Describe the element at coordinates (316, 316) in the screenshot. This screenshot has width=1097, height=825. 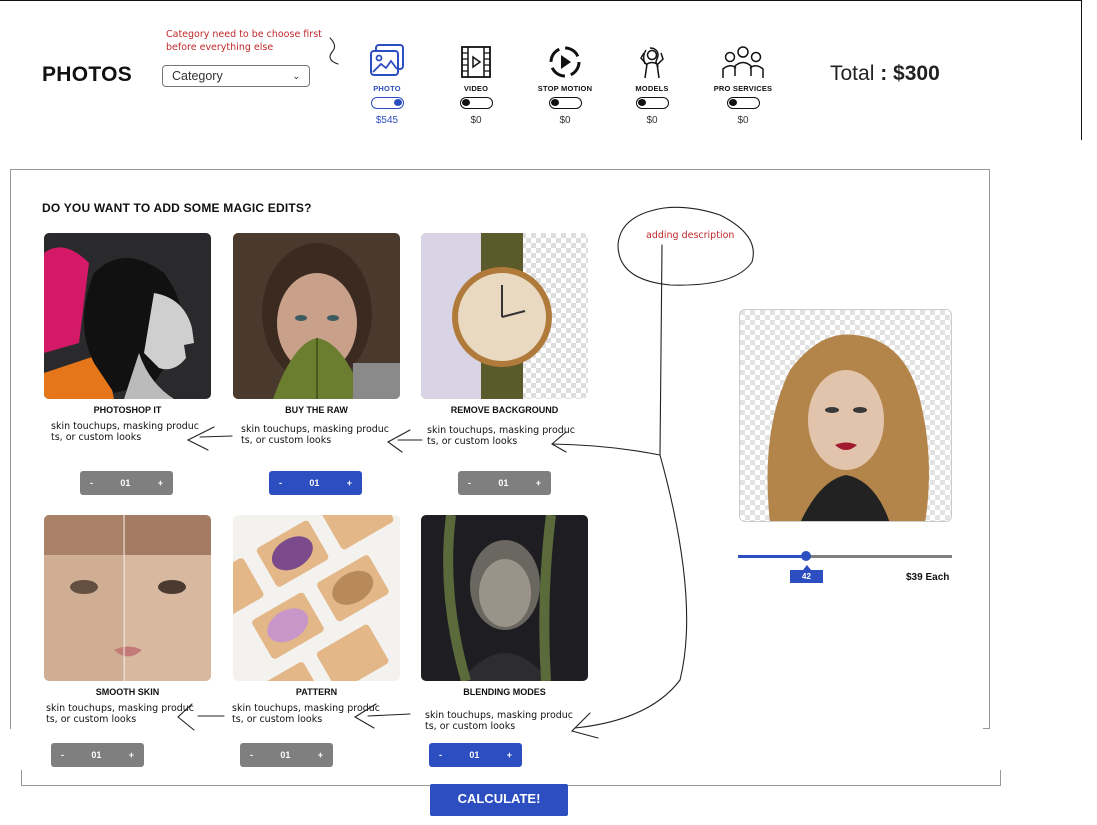
I see `buy-the-raw-image` at that location.